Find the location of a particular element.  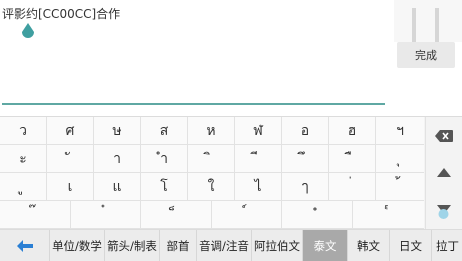

key: ๊ is located at coordinates (35, 215).